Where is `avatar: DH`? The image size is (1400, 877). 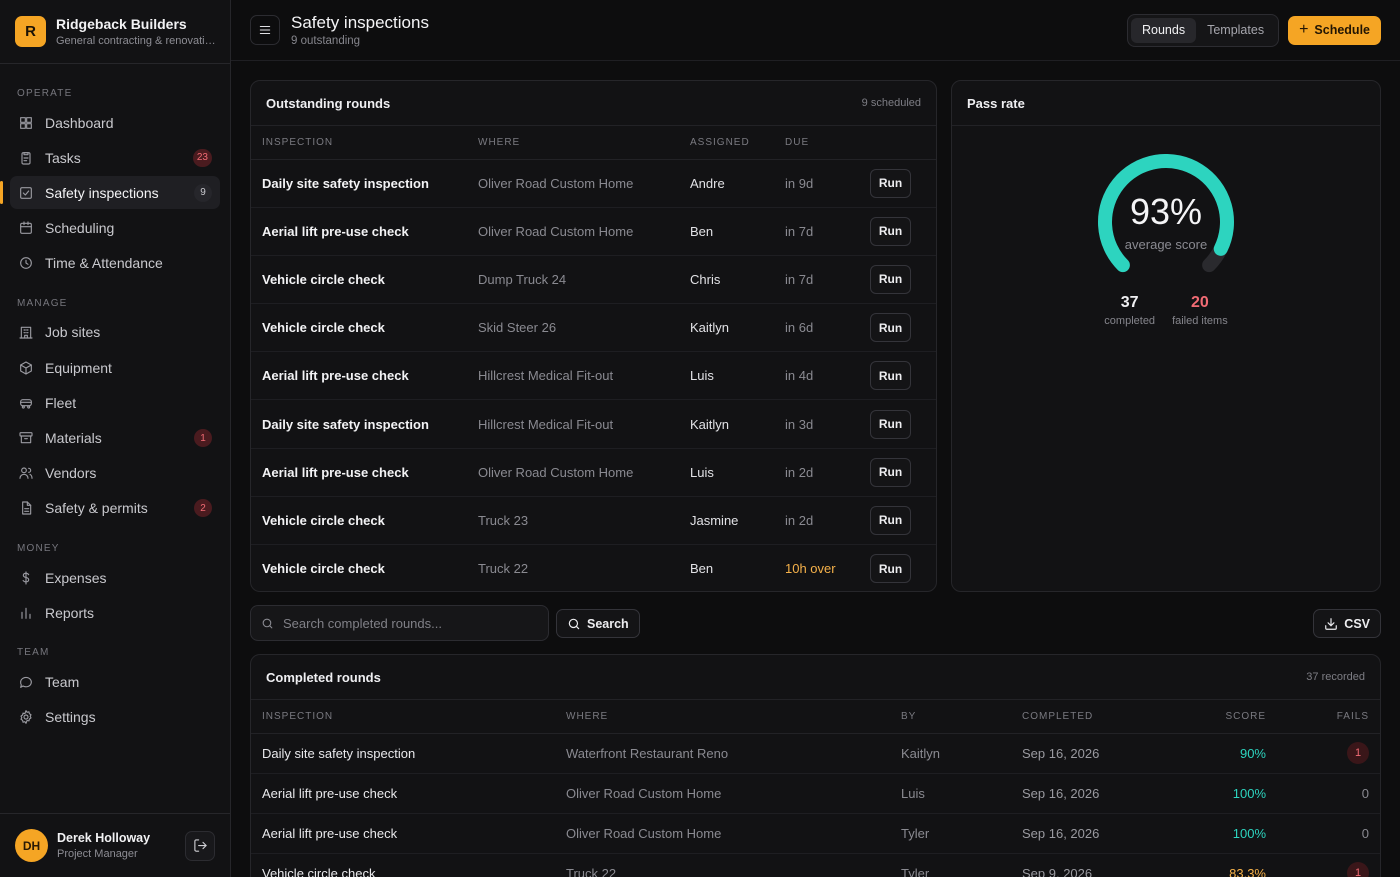 avatar: DH is located at coordinates (31, 845).